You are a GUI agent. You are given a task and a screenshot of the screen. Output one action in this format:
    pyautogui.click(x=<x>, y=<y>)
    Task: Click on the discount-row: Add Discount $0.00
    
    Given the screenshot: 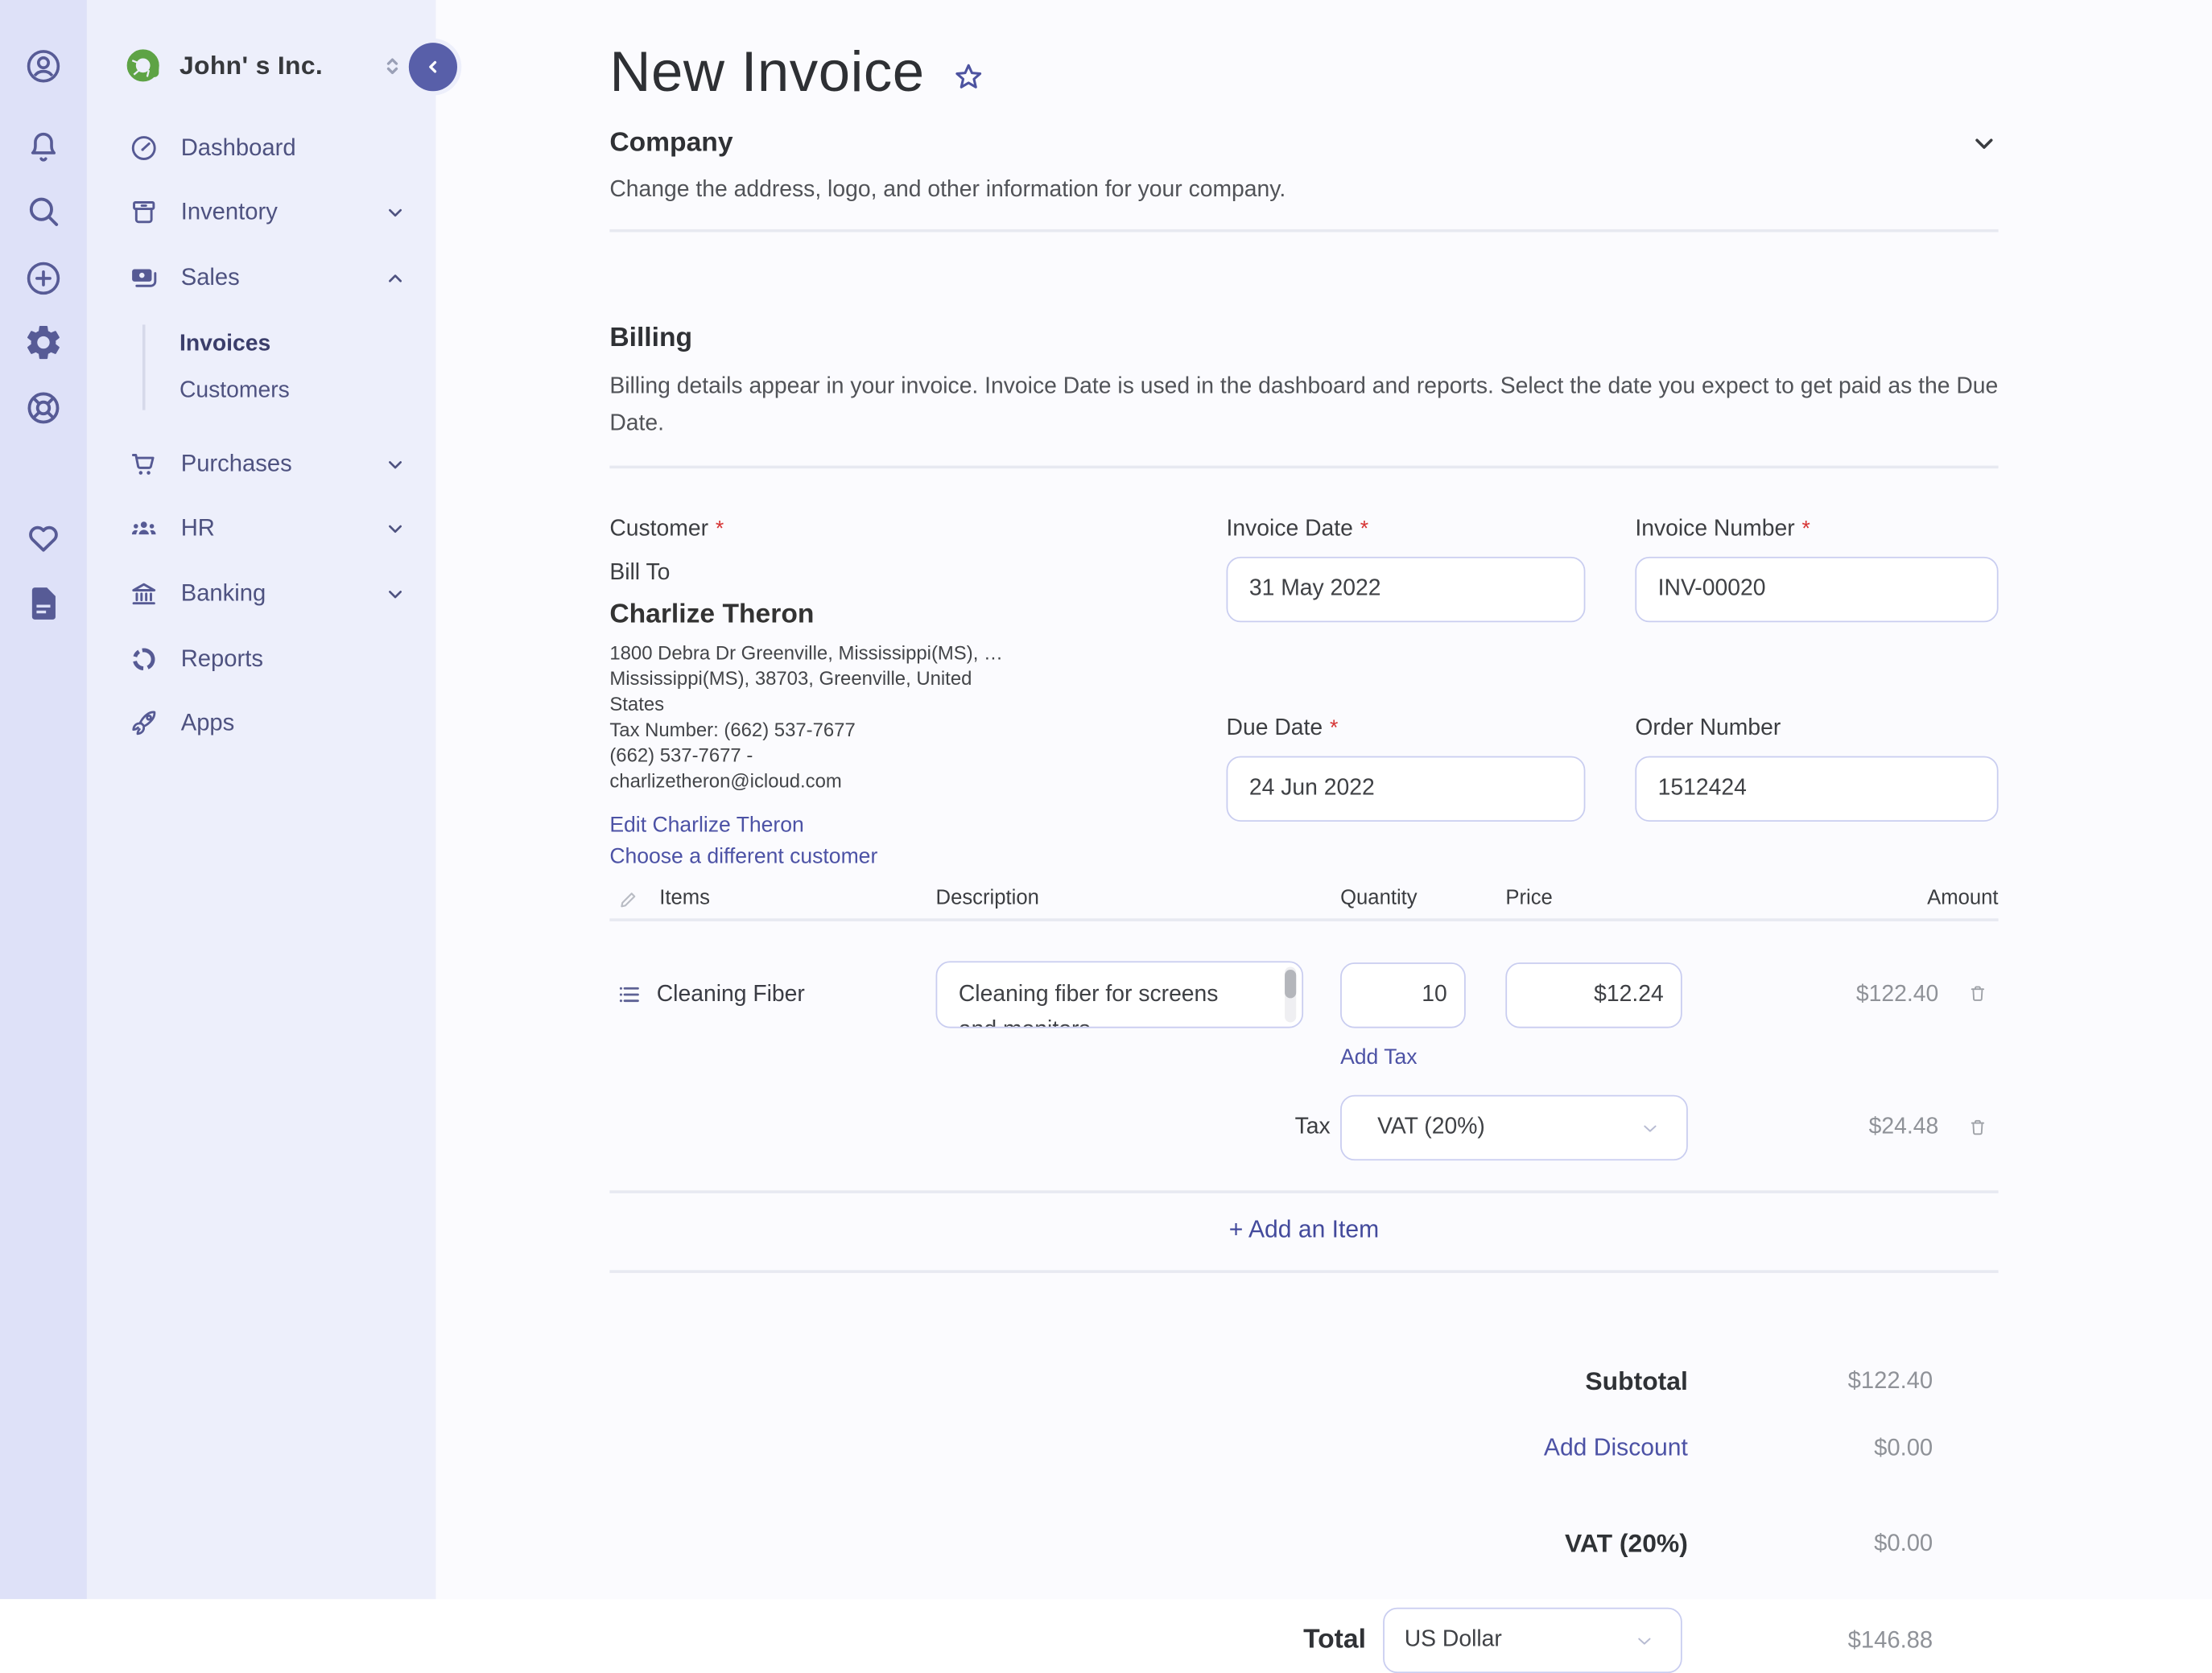 What is the action you would take?
    pyautogui.click(x=1303, y=1448)
    